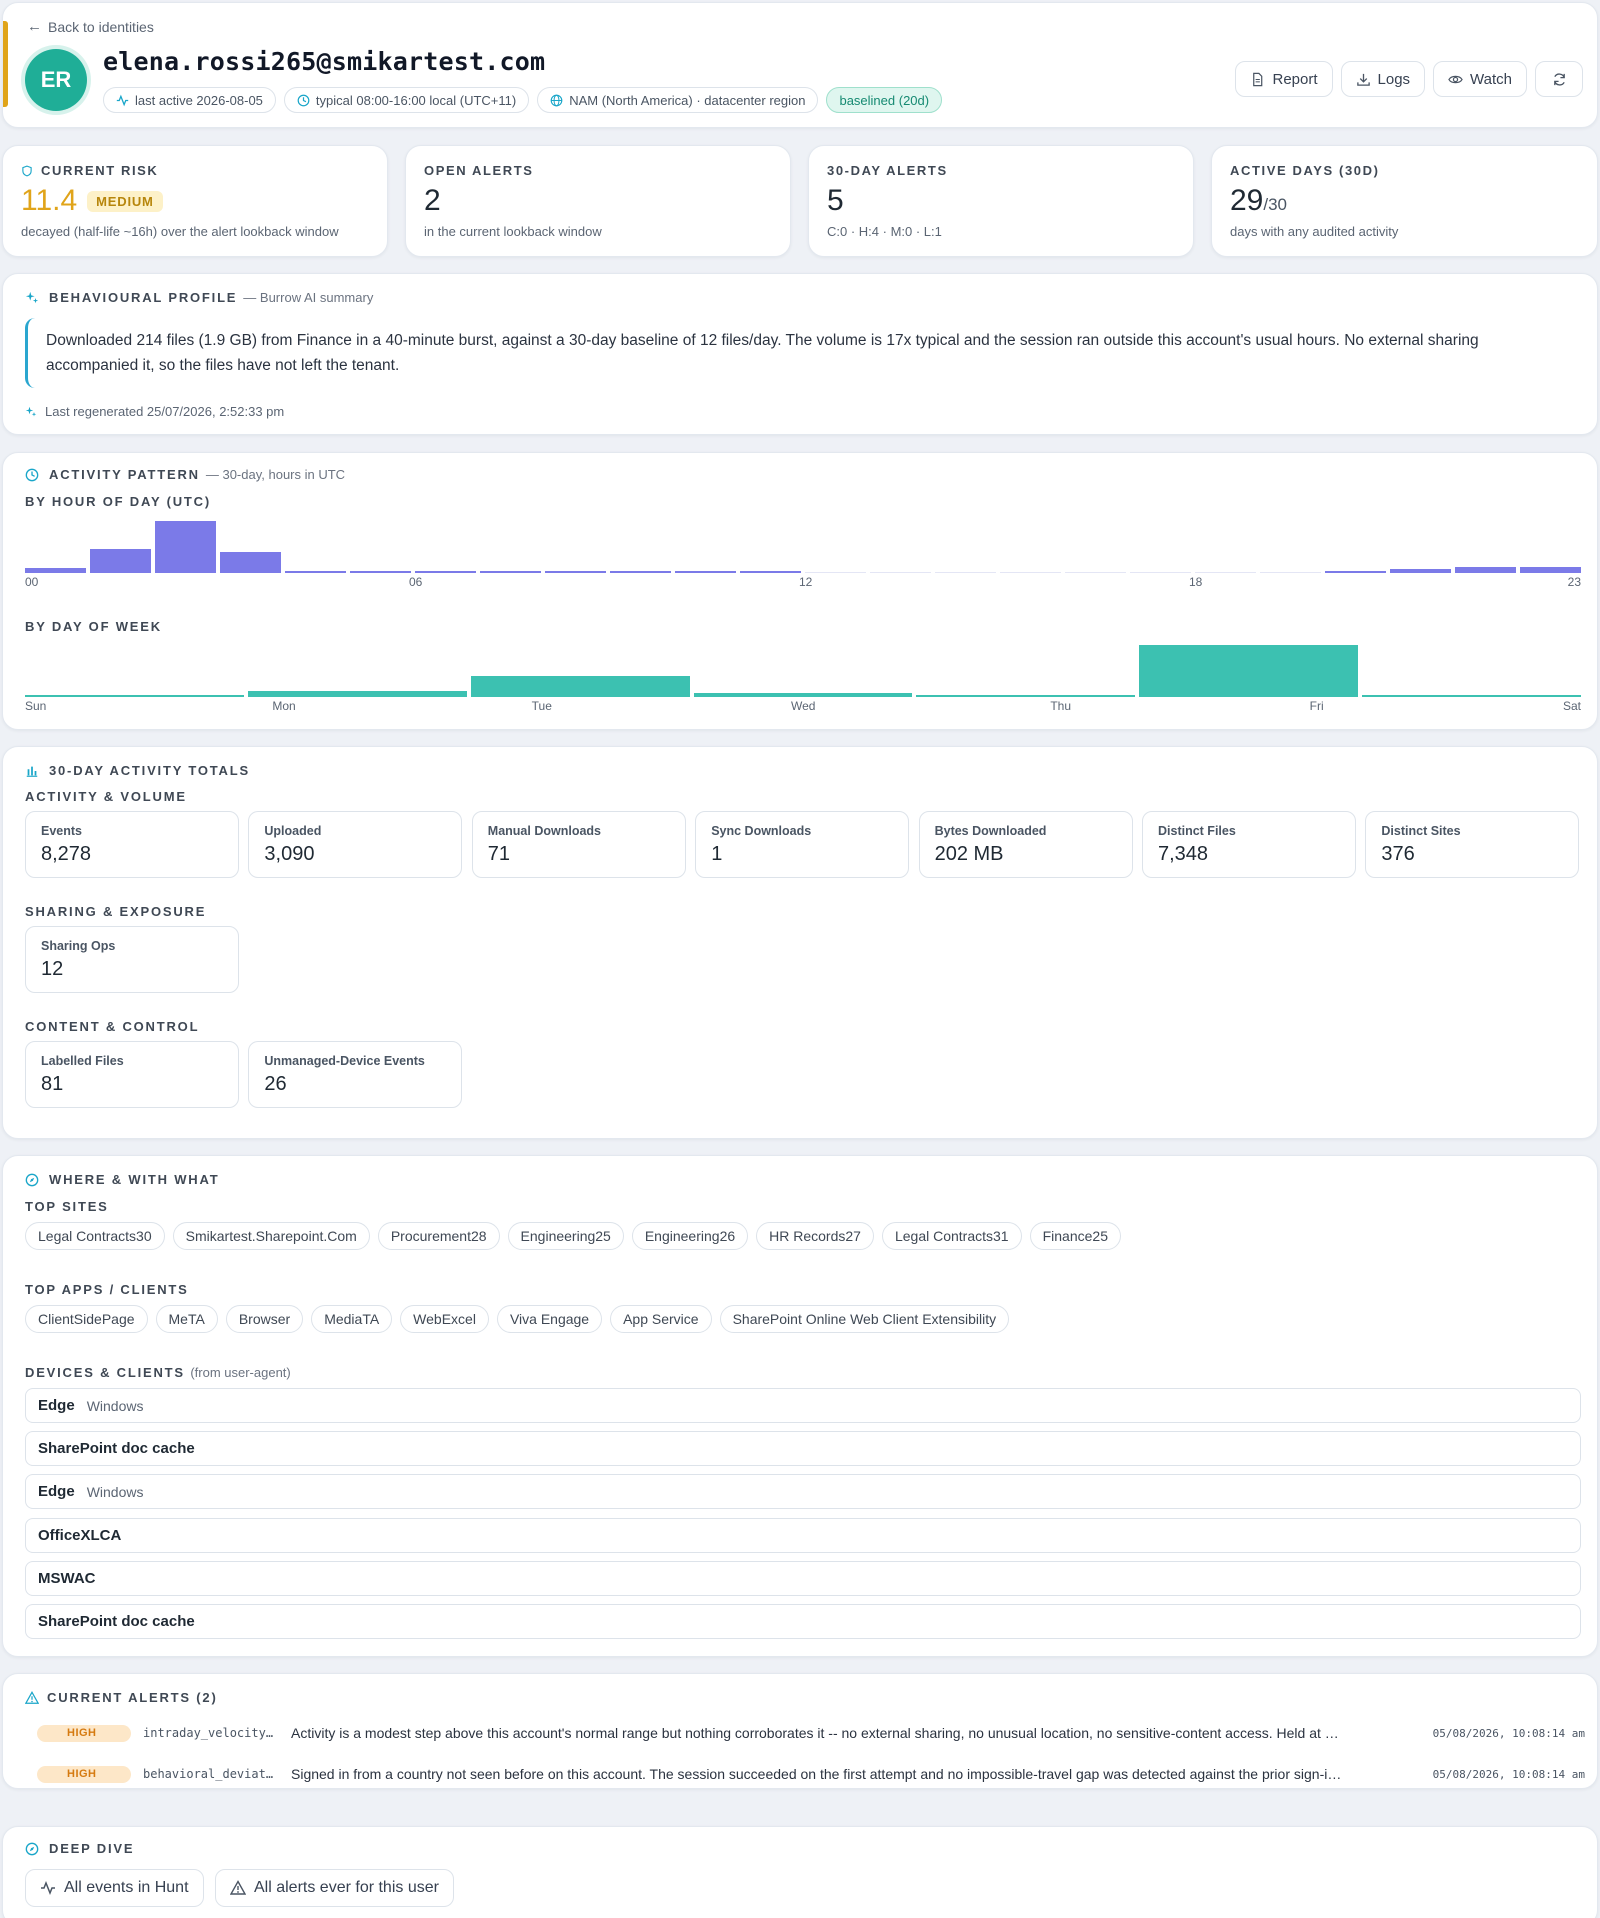 This screenshot has width=1600, height=1918. Describe the element at coordinates (352, 1319) in the screenshot. I see `app-pill: MediaTA` at that location.